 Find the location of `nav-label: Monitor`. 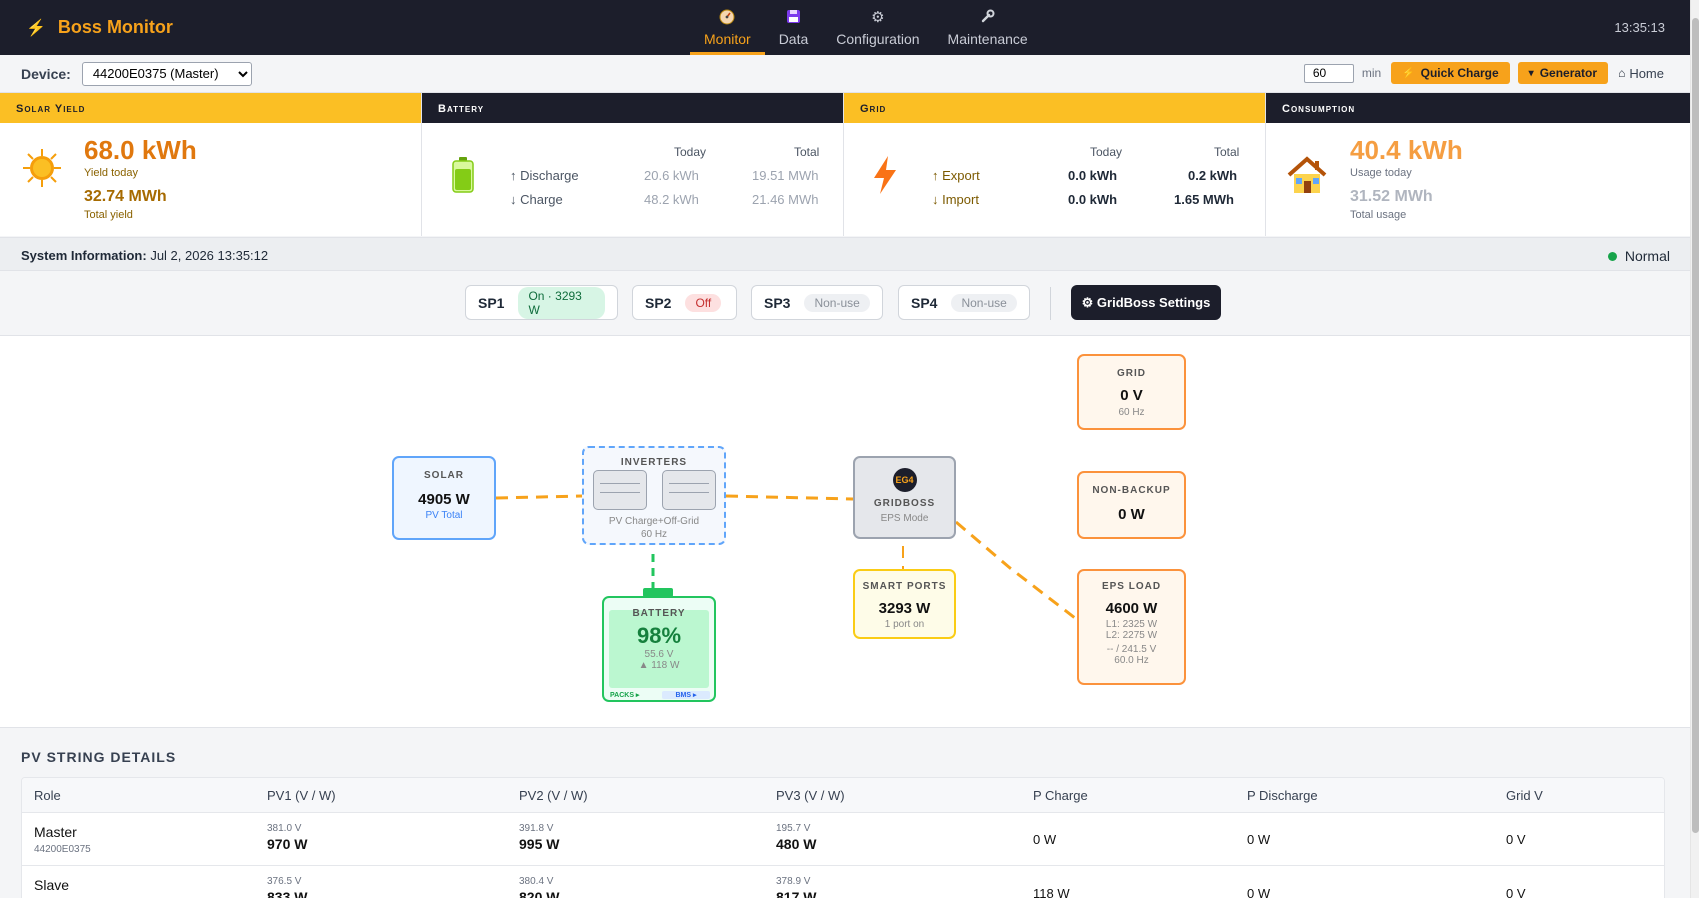

nav-label: Monitor is located at coordinates (727, 38).